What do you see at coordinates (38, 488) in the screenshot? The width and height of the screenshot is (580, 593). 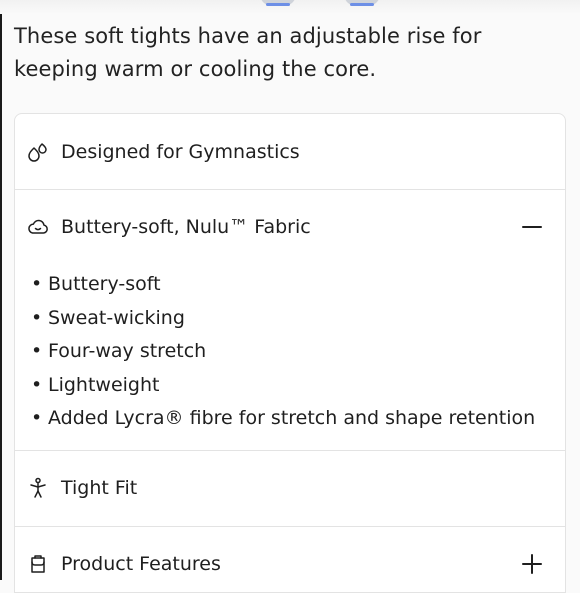 I see `fit-figure-icon` at bounding box center [38, 488].